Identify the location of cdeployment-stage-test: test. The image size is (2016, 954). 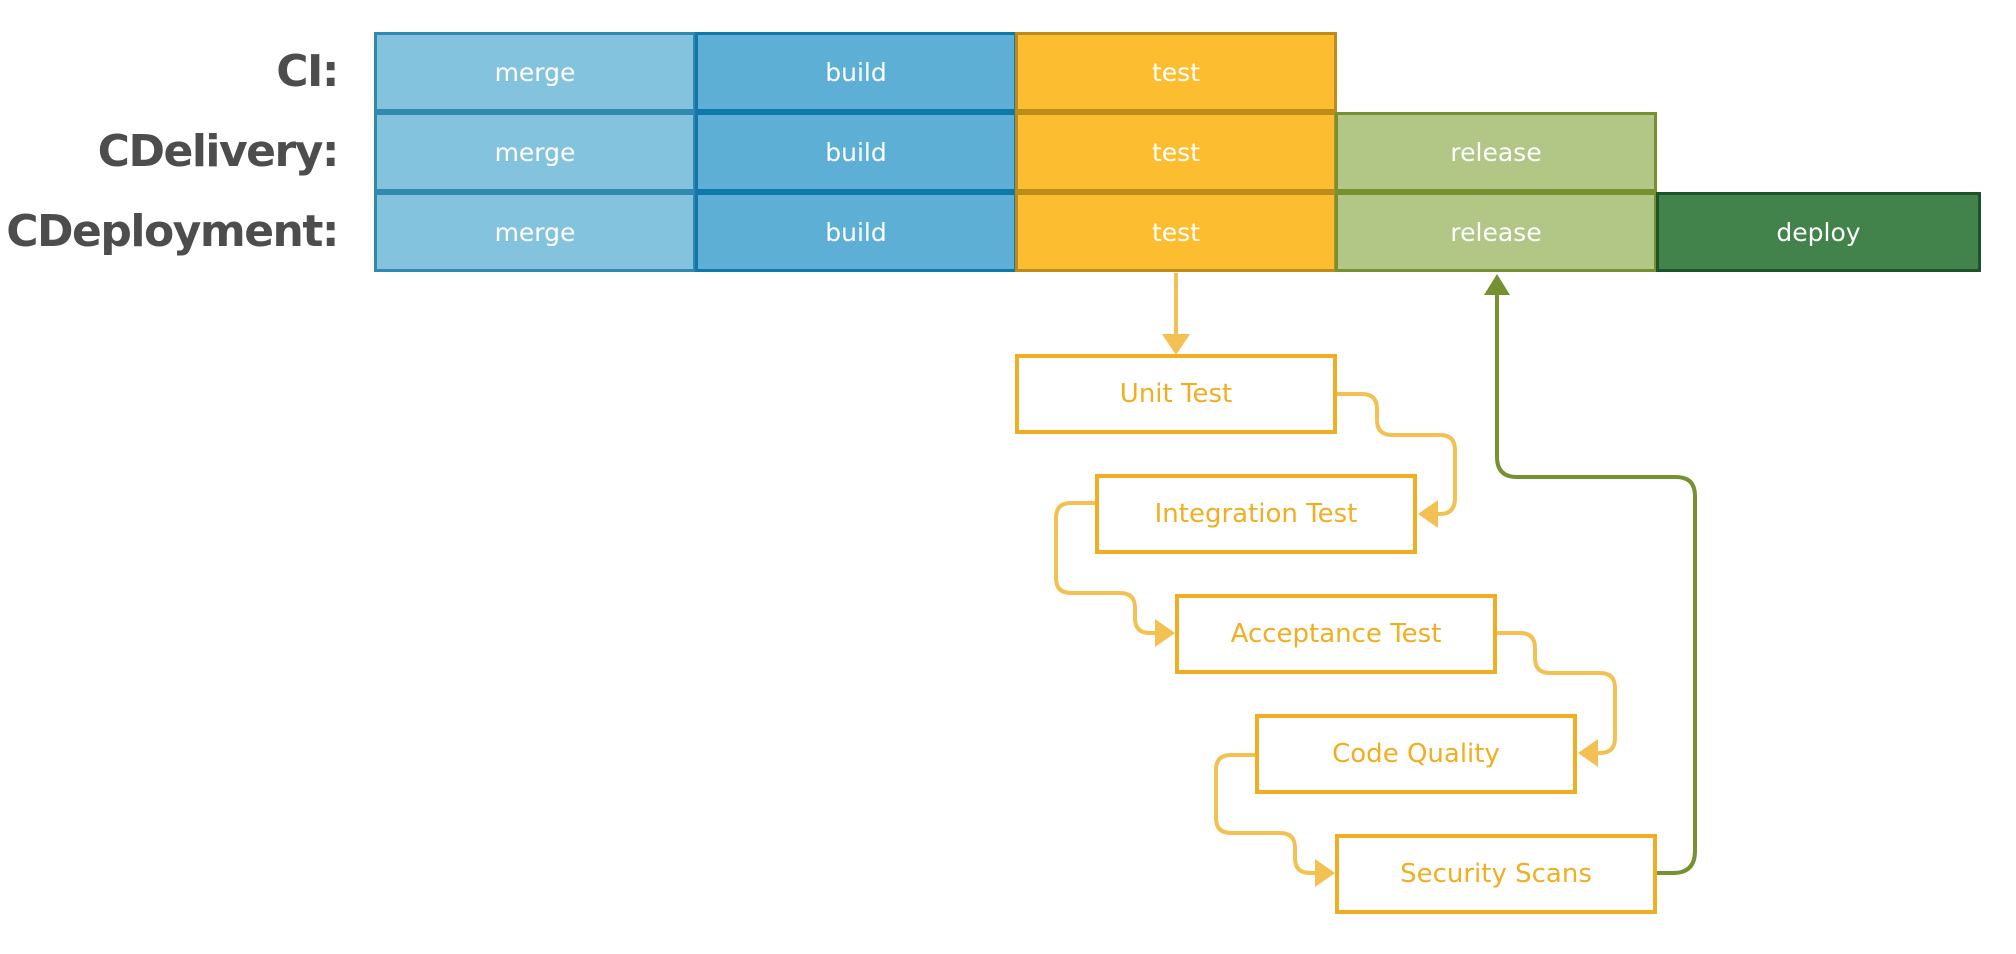
(1176, 232).